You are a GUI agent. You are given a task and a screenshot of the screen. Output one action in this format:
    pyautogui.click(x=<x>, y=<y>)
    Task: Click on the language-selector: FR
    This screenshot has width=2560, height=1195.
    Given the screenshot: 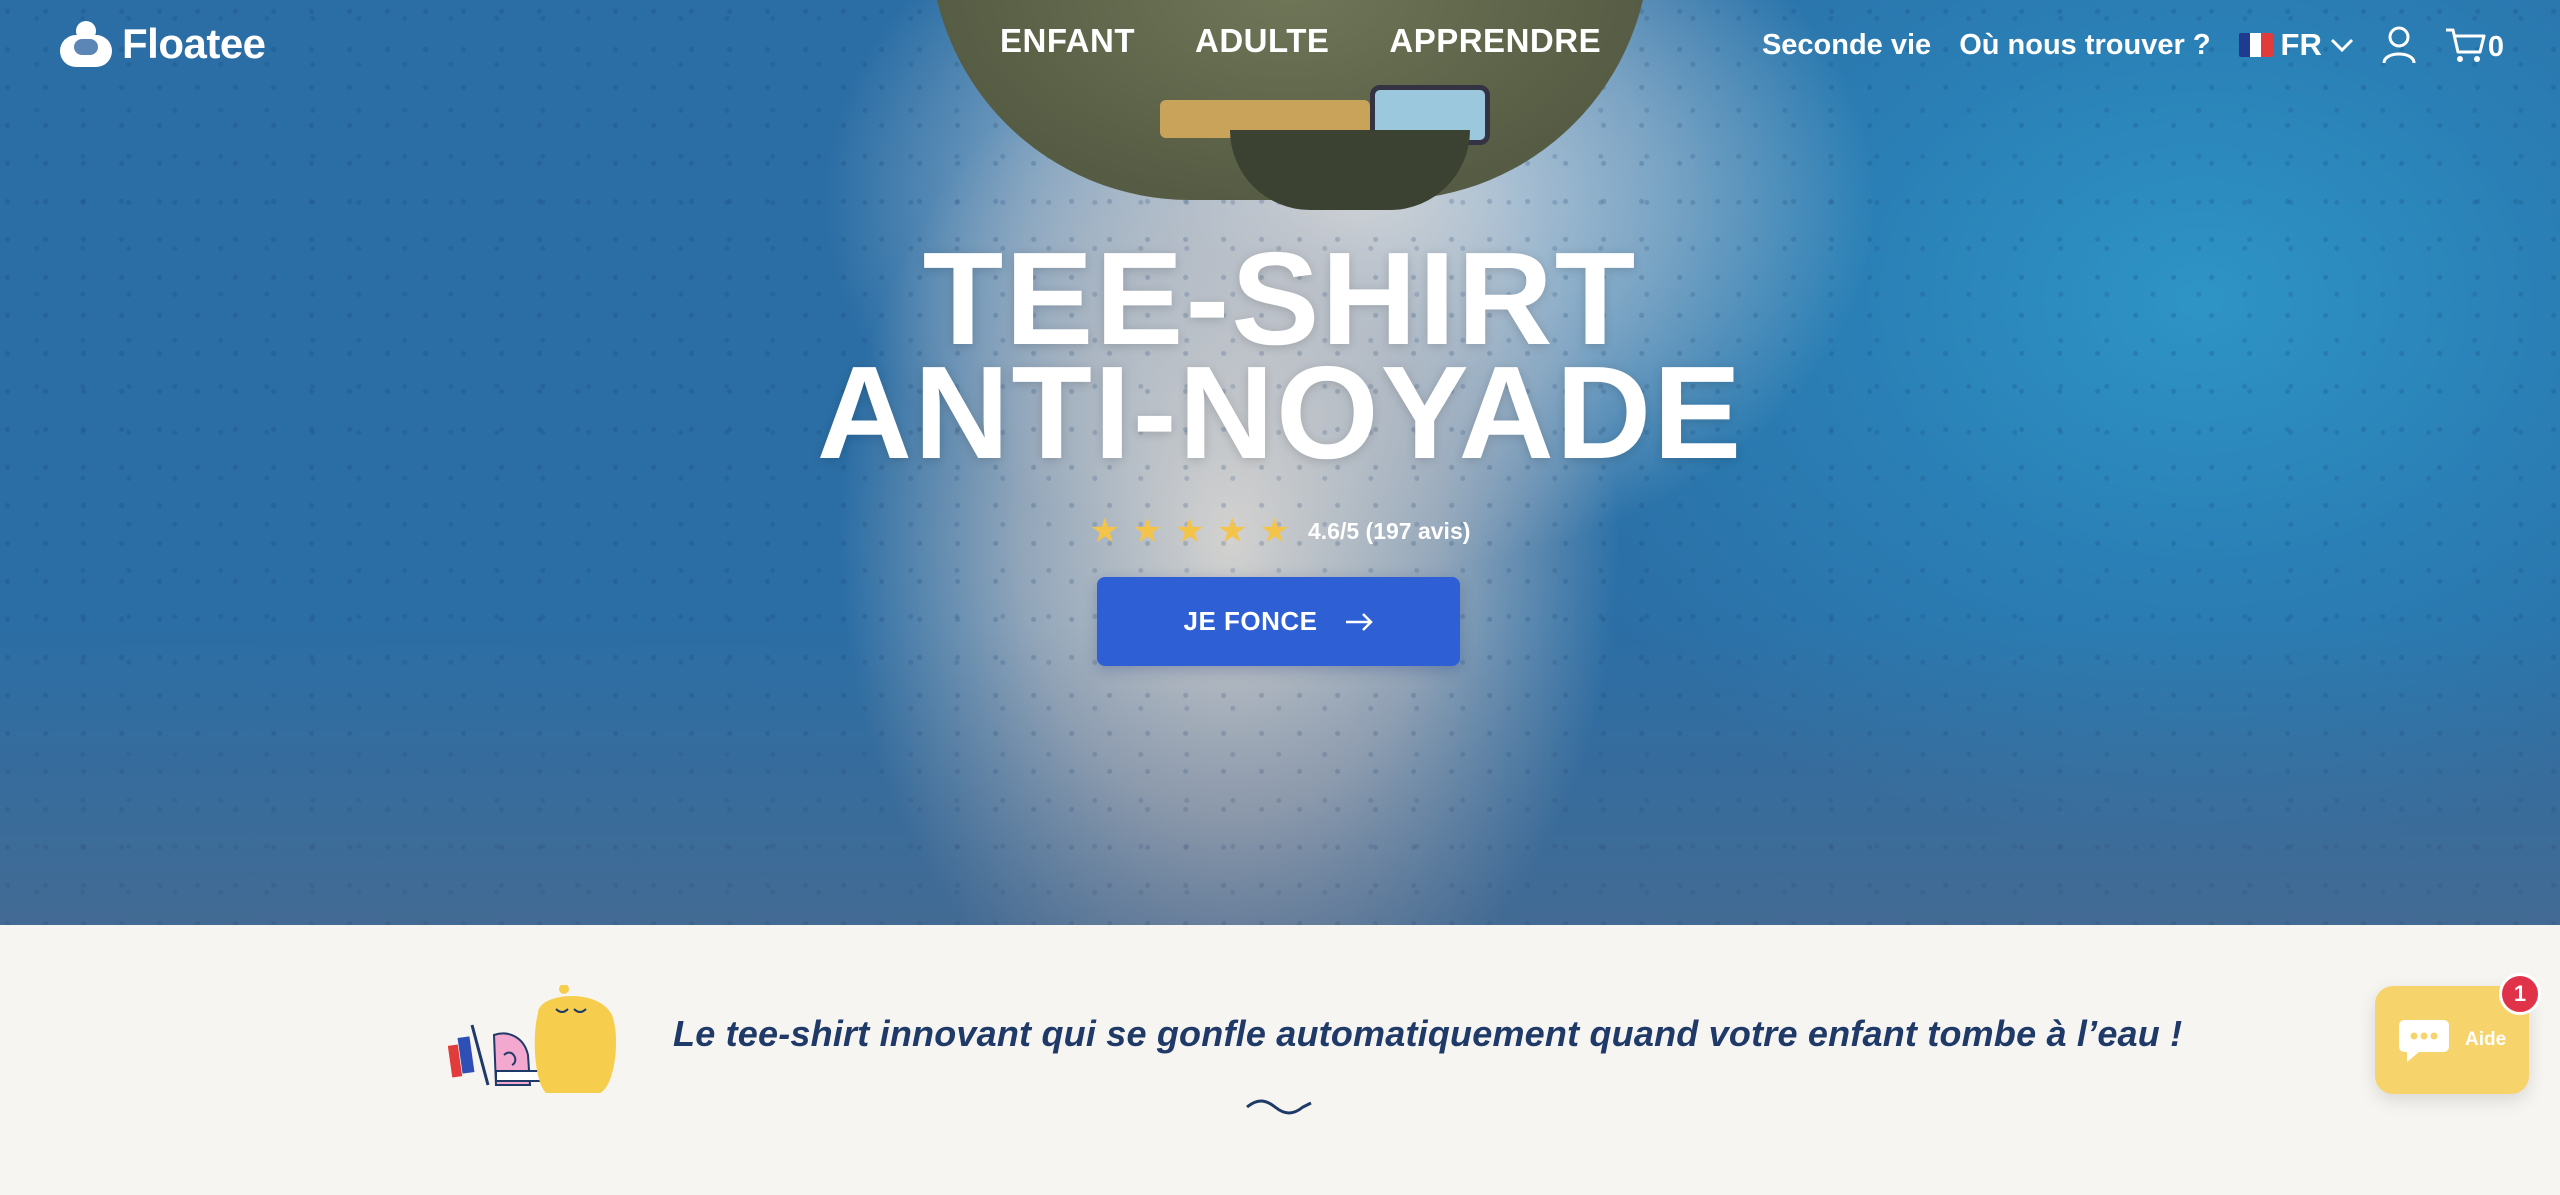 What is the action you would take?
    pyautogui.click(x=2296, y=45)
    